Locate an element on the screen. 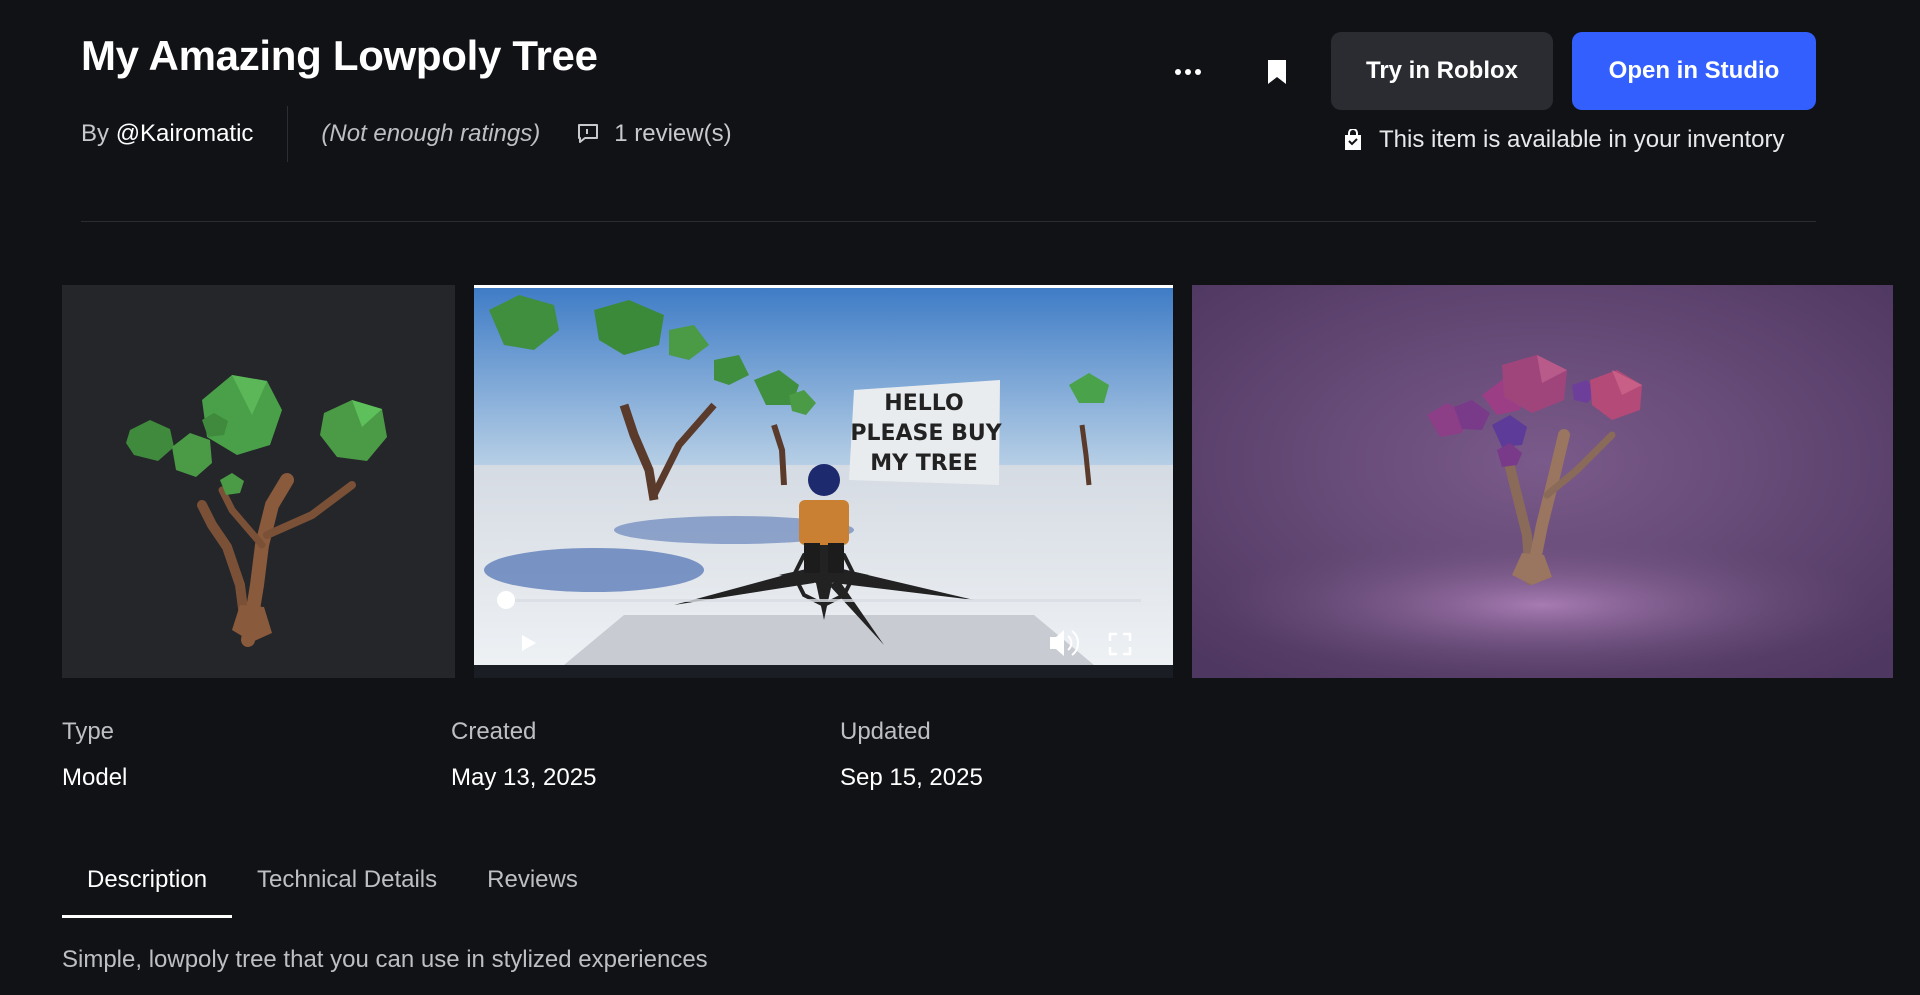  purple-tree-image is located at coordinates (1542, 481).